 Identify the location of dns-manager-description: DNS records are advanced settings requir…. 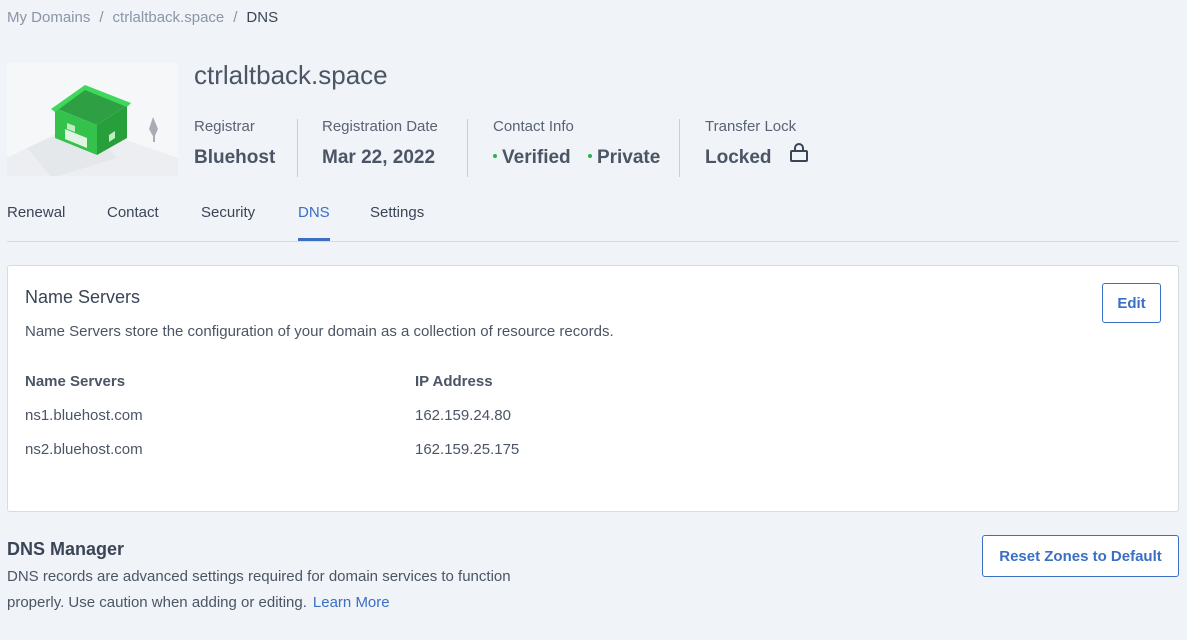
(259, 589).